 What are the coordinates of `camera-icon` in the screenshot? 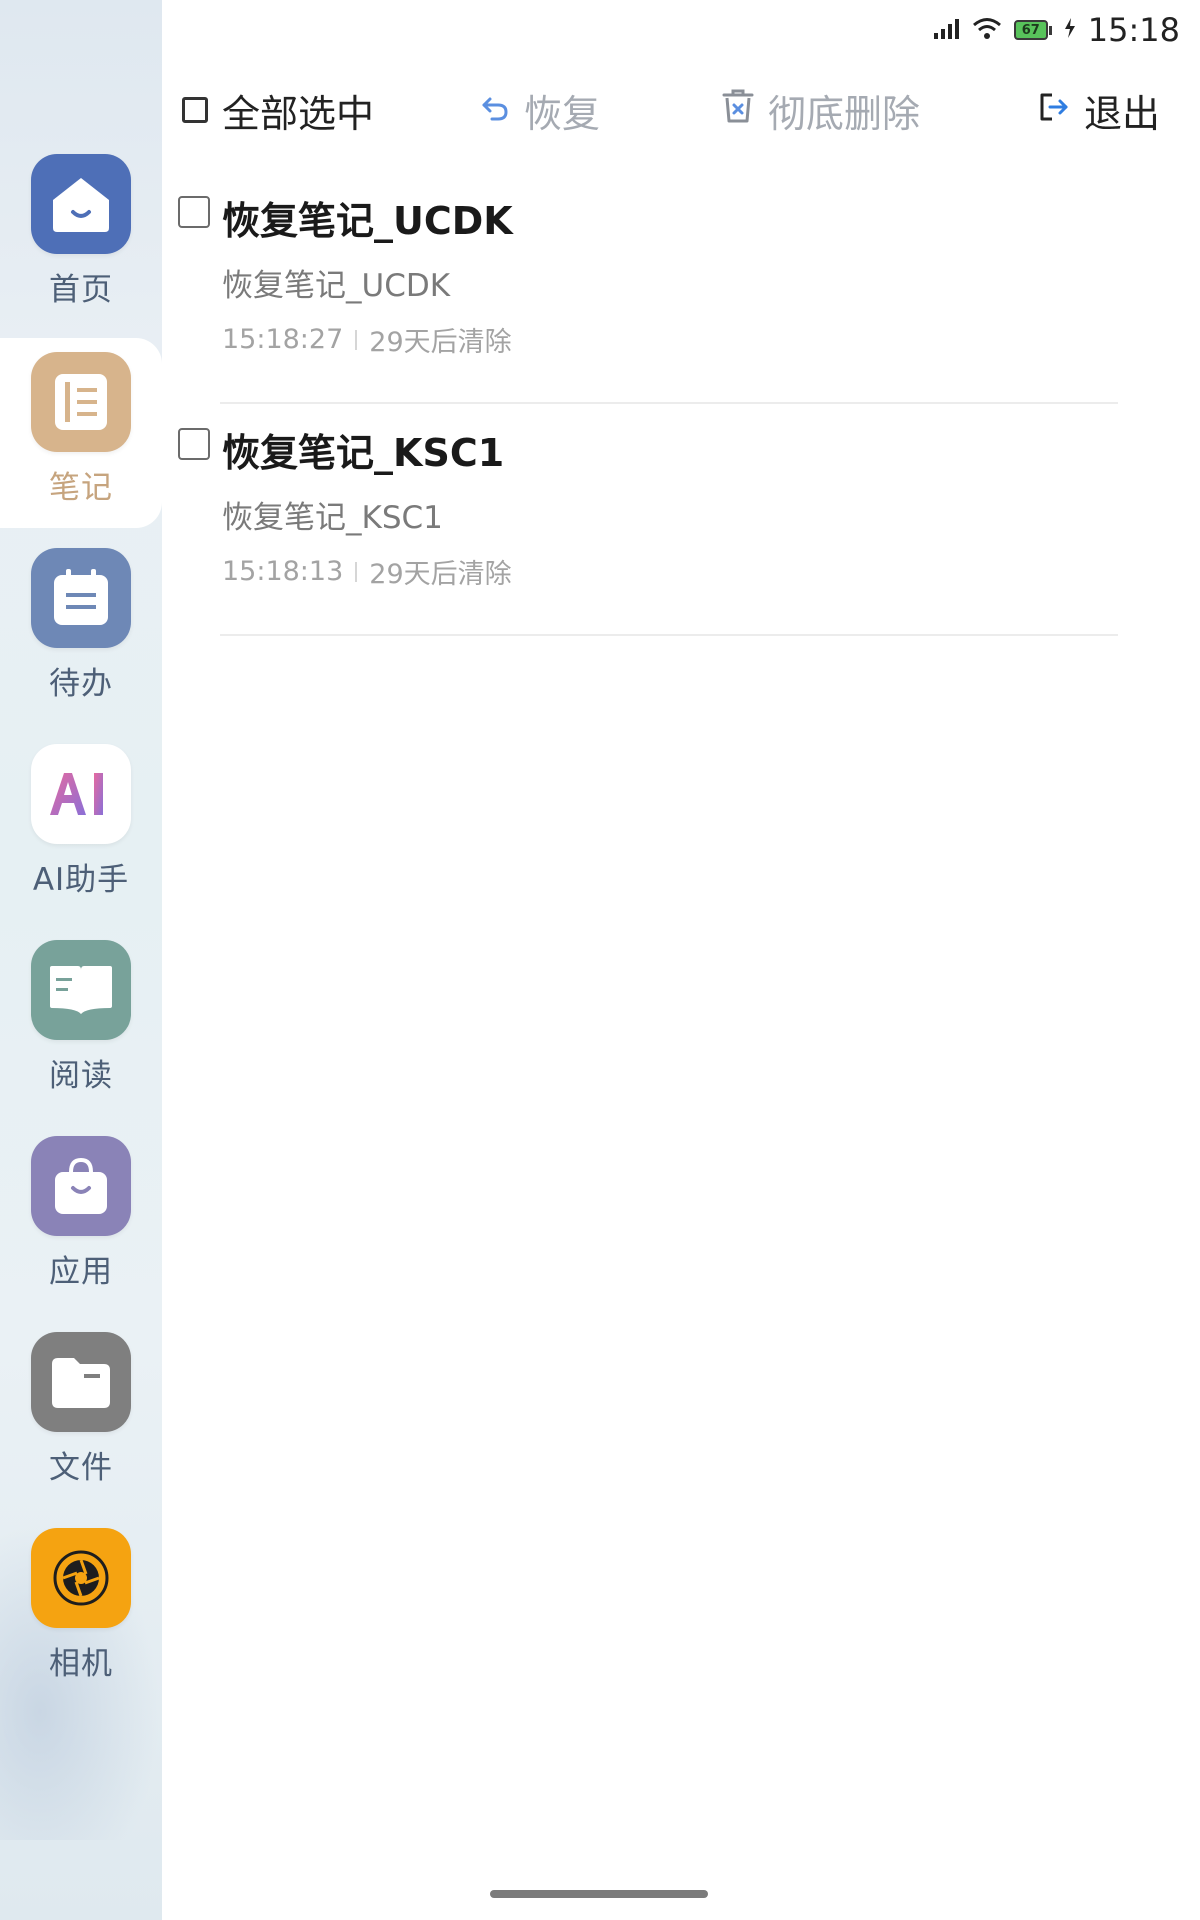 It's located at (81, 1578).